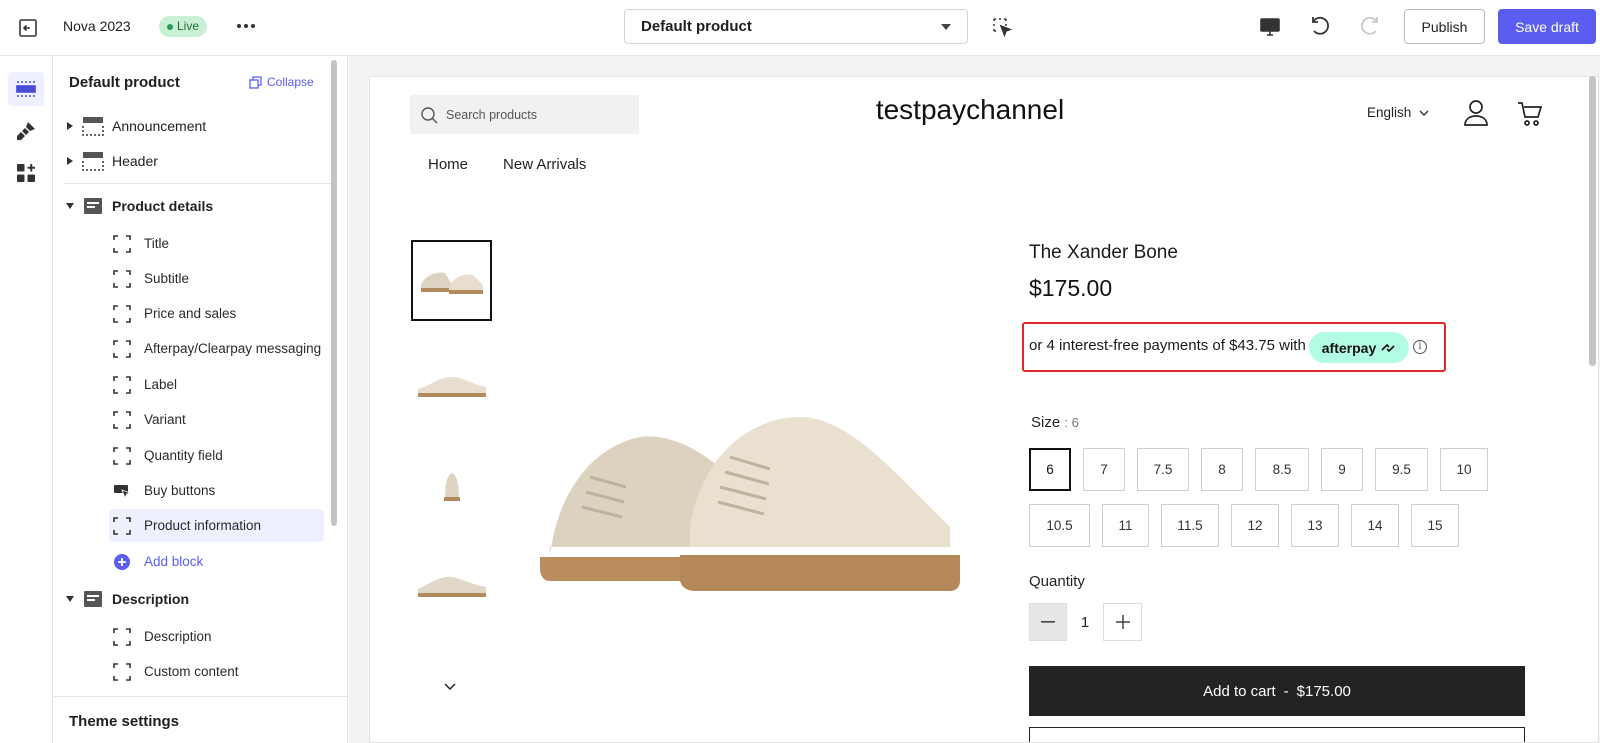  What do you see at coordinates (216, 455) in the screenshot?
I see `block-quantity-field: Quantity field` at bounding box center [216, 455].